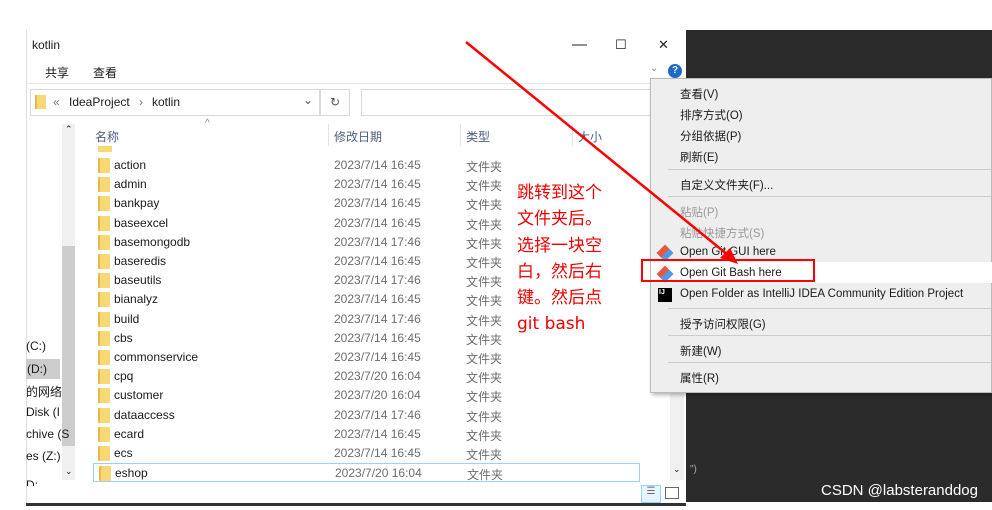  I want to click on csdn-watermark: CSDN @labsteranddog, so click(899, 490).